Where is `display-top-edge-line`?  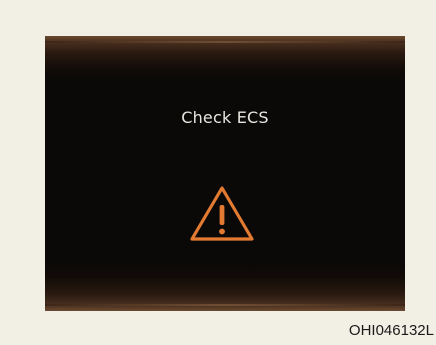
display-top-edge-line is located at coordinates (225, 42).